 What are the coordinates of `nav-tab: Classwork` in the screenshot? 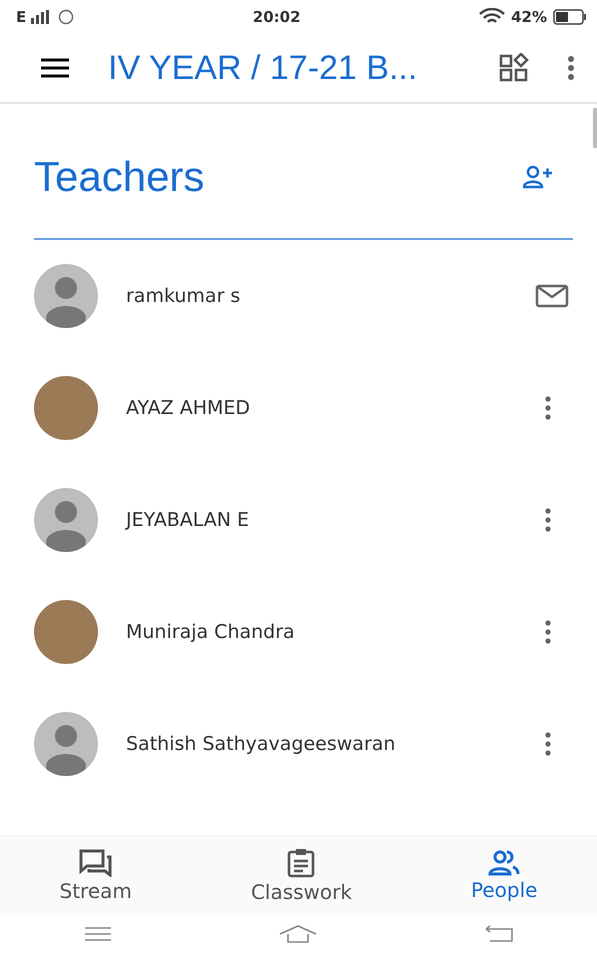 It's located at (301, 876).